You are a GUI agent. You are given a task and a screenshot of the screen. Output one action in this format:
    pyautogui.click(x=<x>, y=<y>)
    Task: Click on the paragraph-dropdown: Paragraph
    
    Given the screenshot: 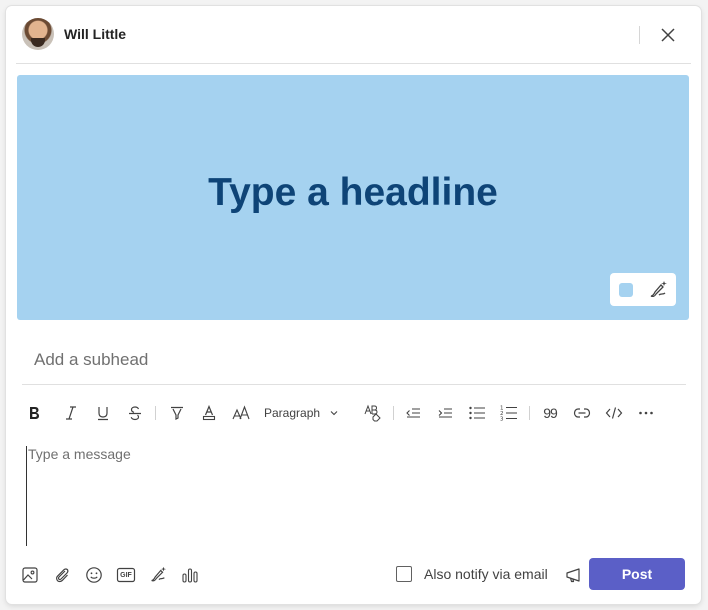 What is the action you would take?
    pyautogui.click(x=306, y=413)
    